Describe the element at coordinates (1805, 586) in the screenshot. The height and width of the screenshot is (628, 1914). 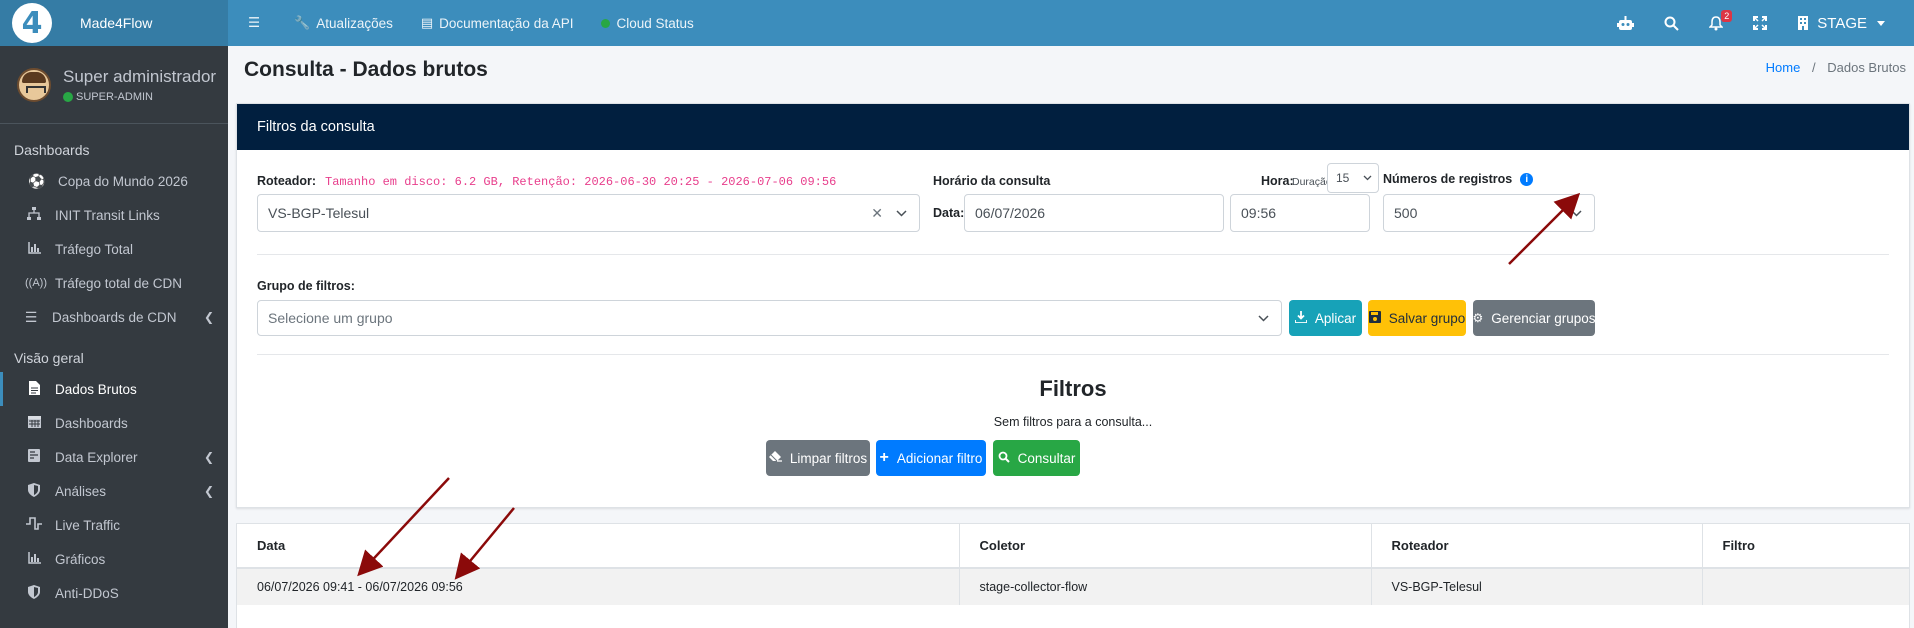
I see `cell-filtro` at that location.